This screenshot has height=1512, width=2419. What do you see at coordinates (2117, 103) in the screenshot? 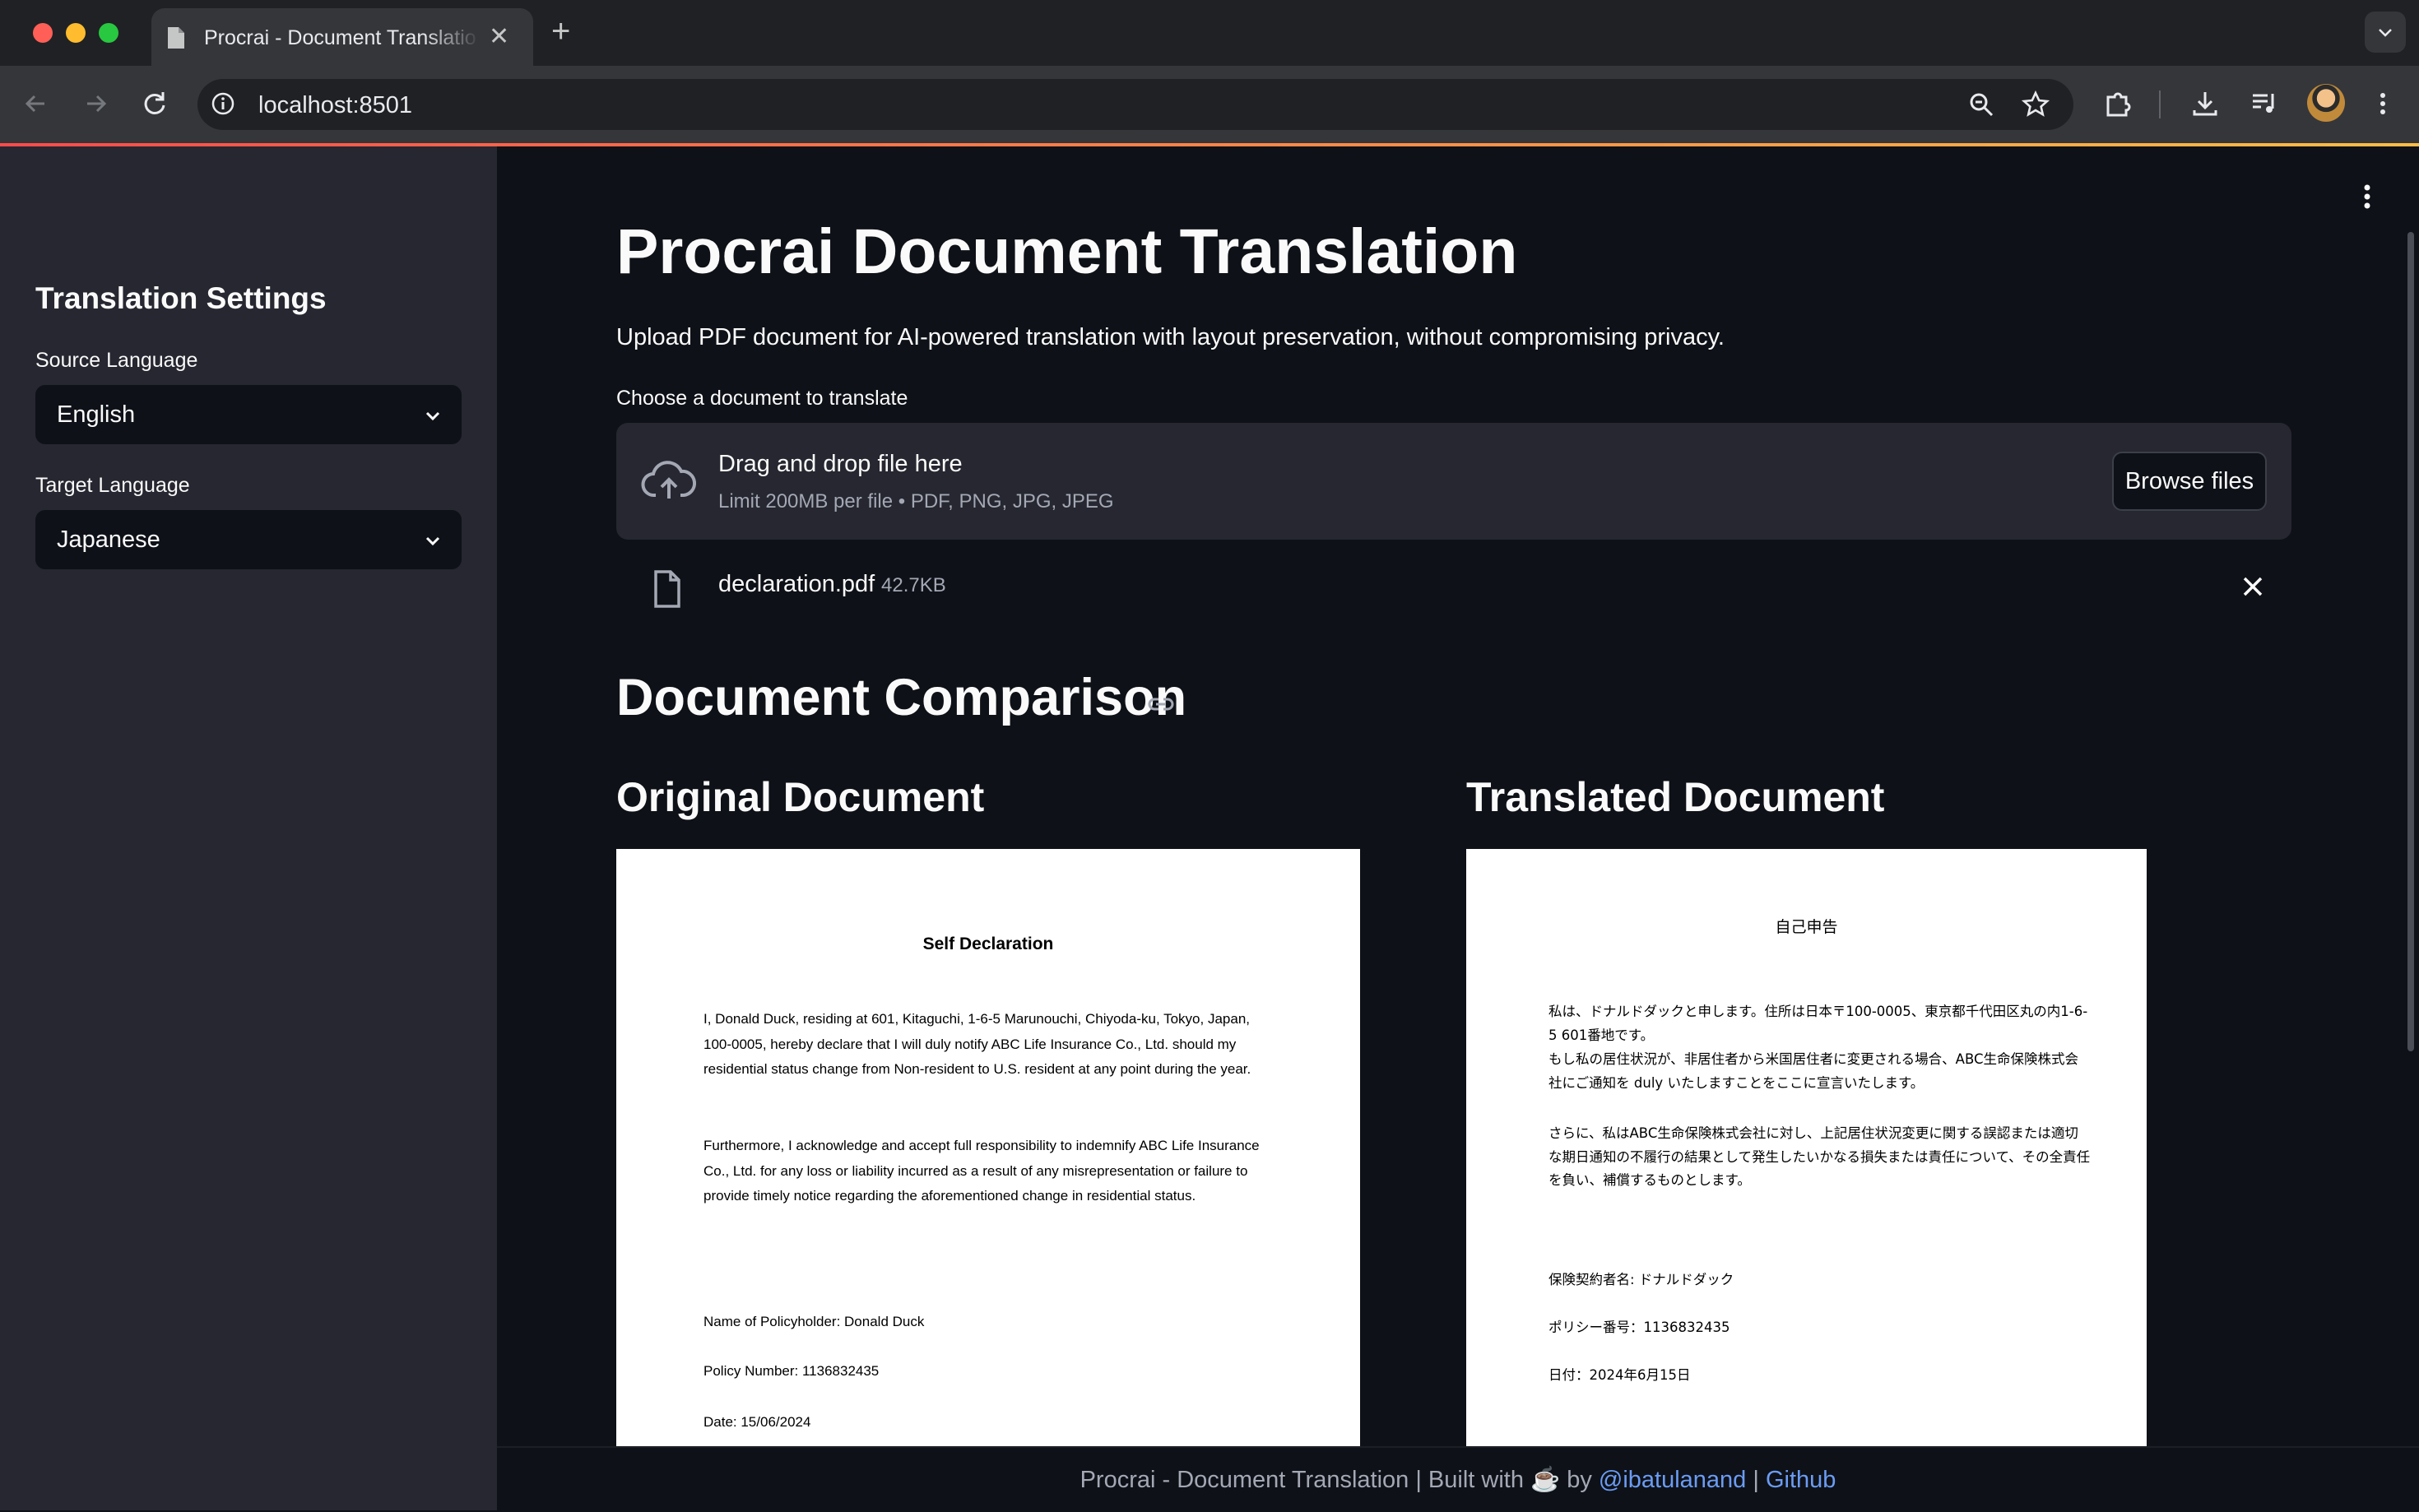
I see `extensions-icon` at bounding box center [2117, 103].